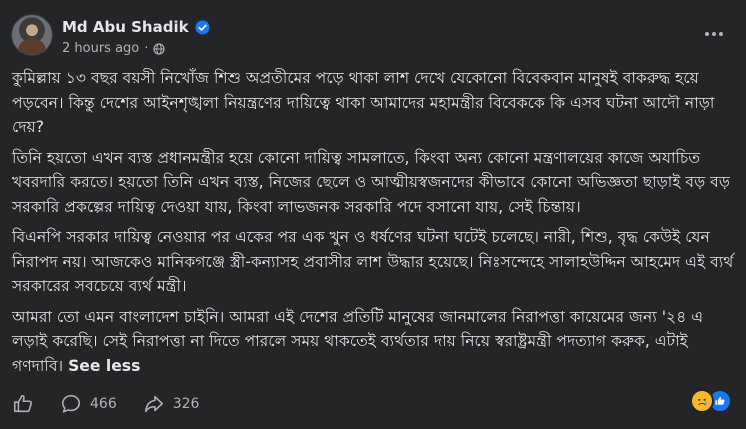 The width and height of the screenshot is (746, 429). What do you see at coordinates (71, 403) in the screenshot?
I see `comment-icon` at bounding box center [71, 403].